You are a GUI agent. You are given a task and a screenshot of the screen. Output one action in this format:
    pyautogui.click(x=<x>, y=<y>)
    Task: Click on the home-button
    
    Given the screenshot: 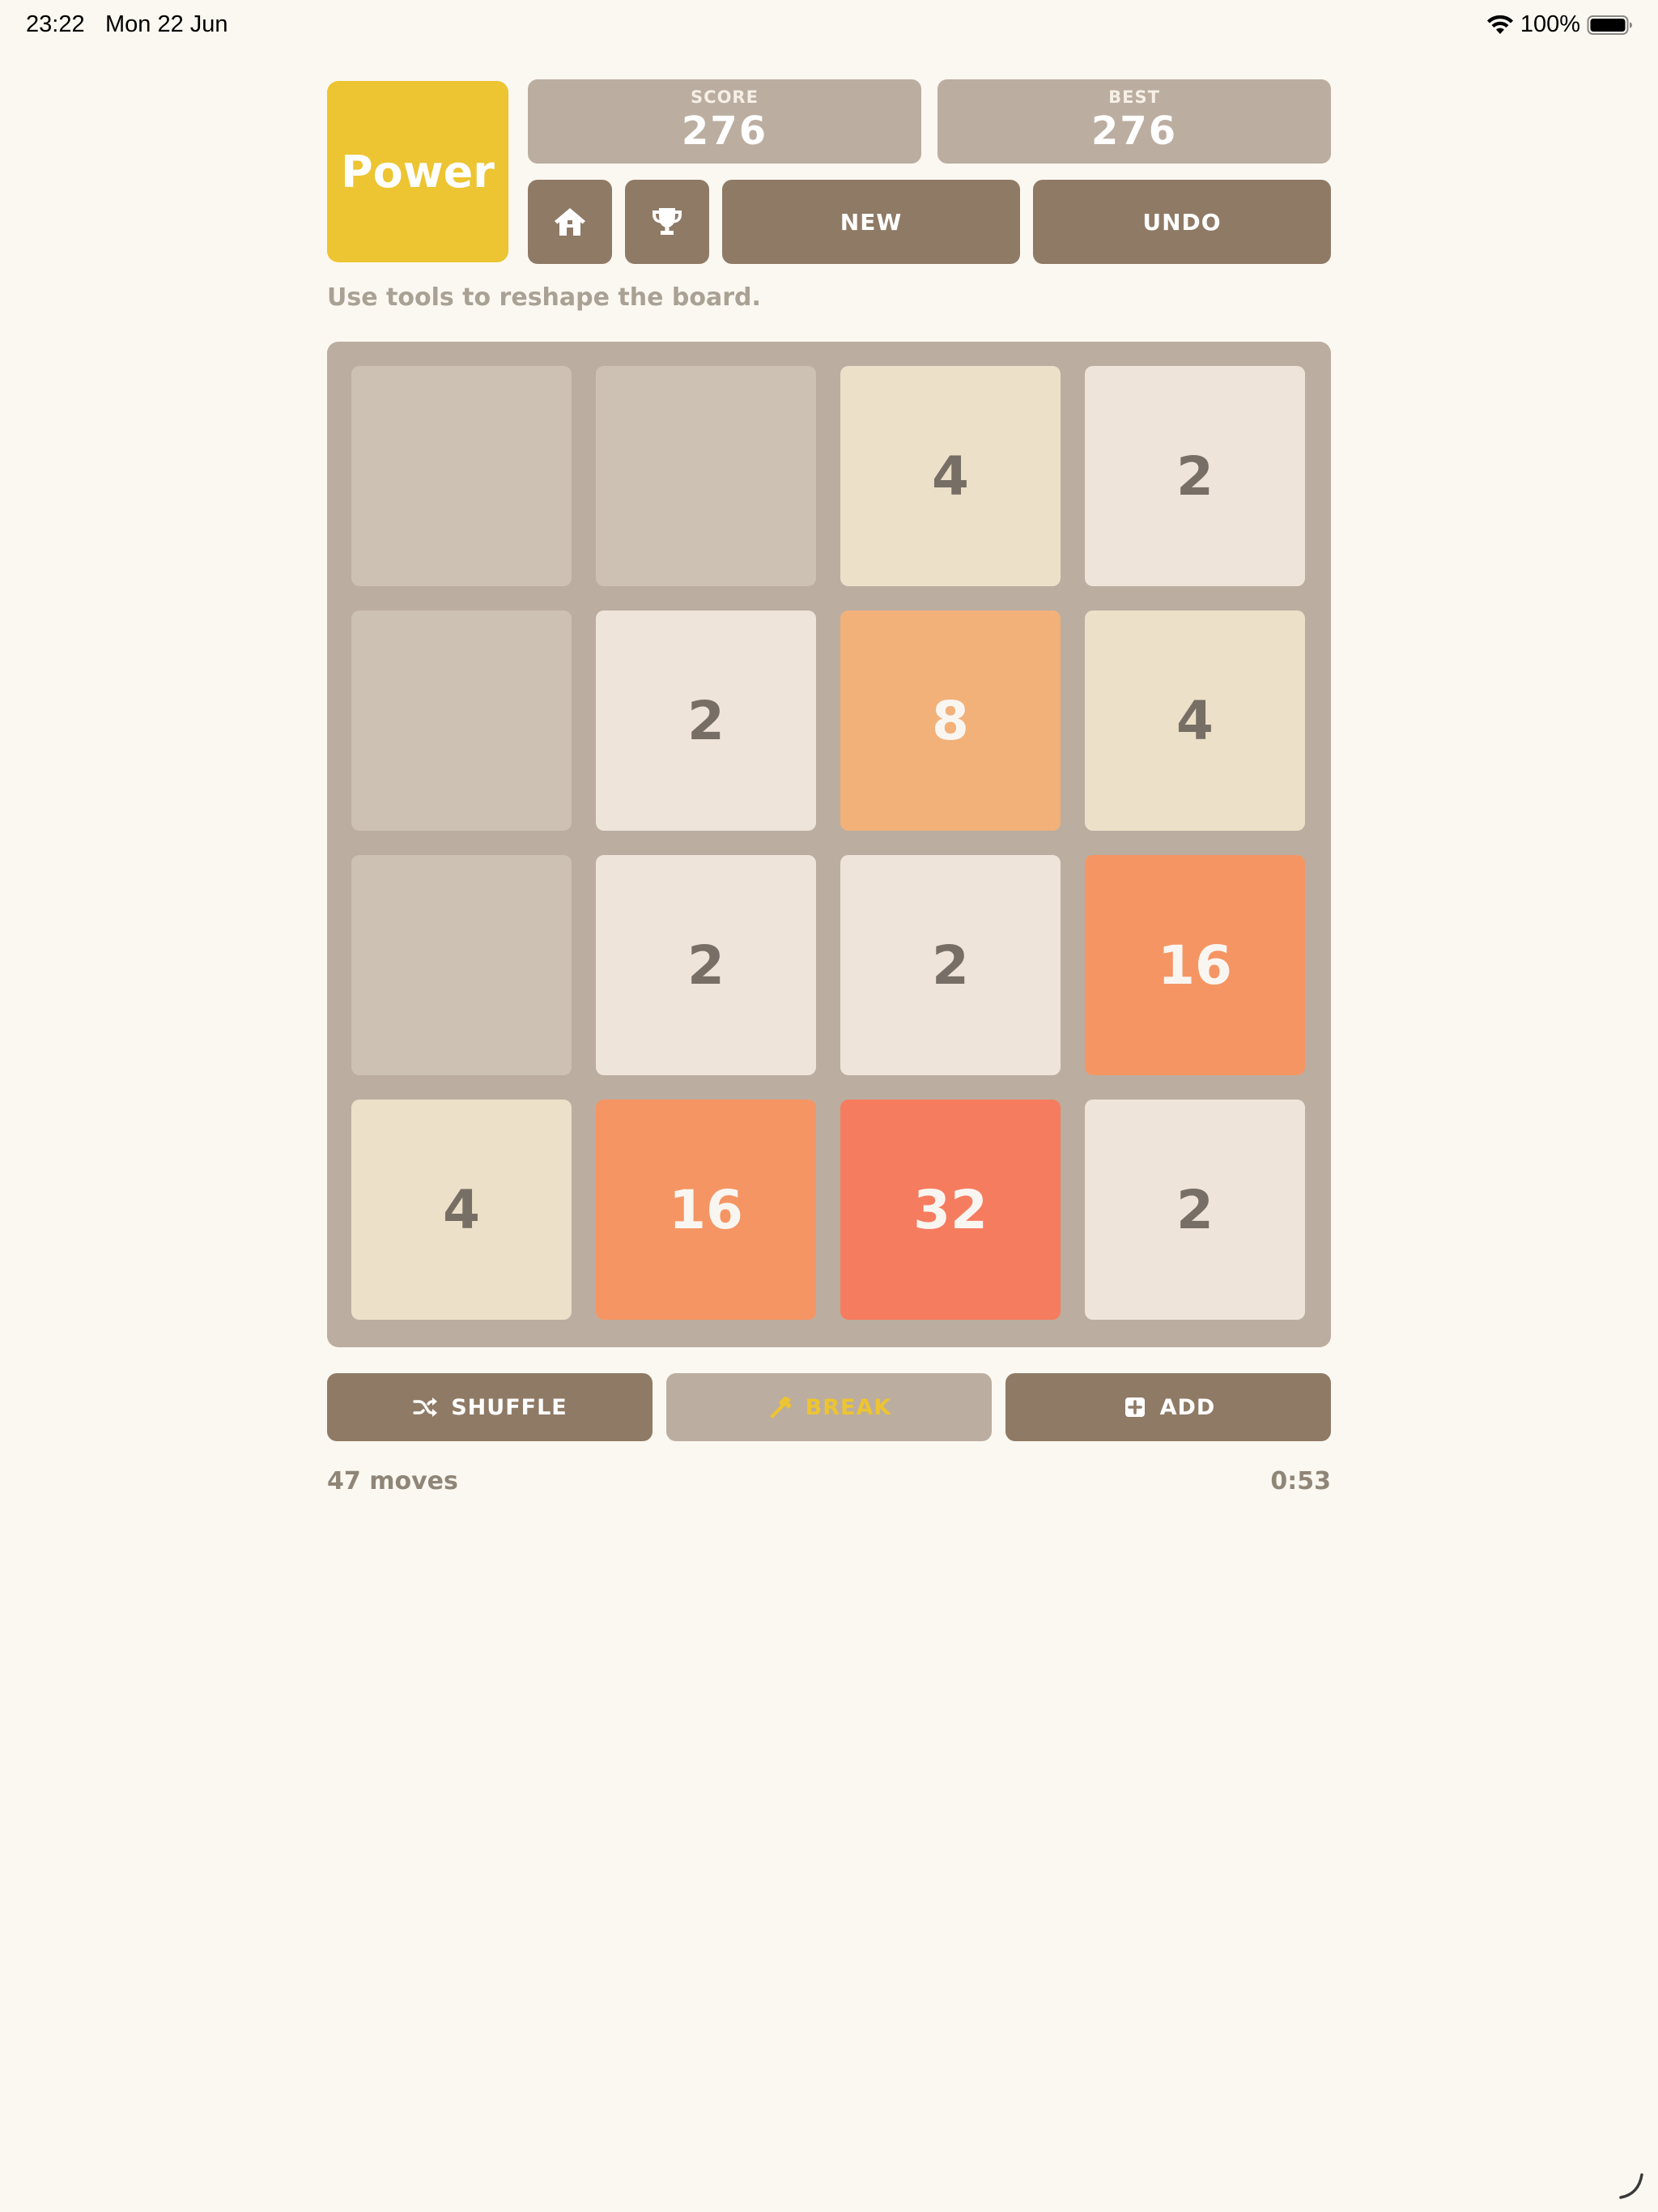 What is the action you would take?
    pyautogui.click(x=570, y=222)
    